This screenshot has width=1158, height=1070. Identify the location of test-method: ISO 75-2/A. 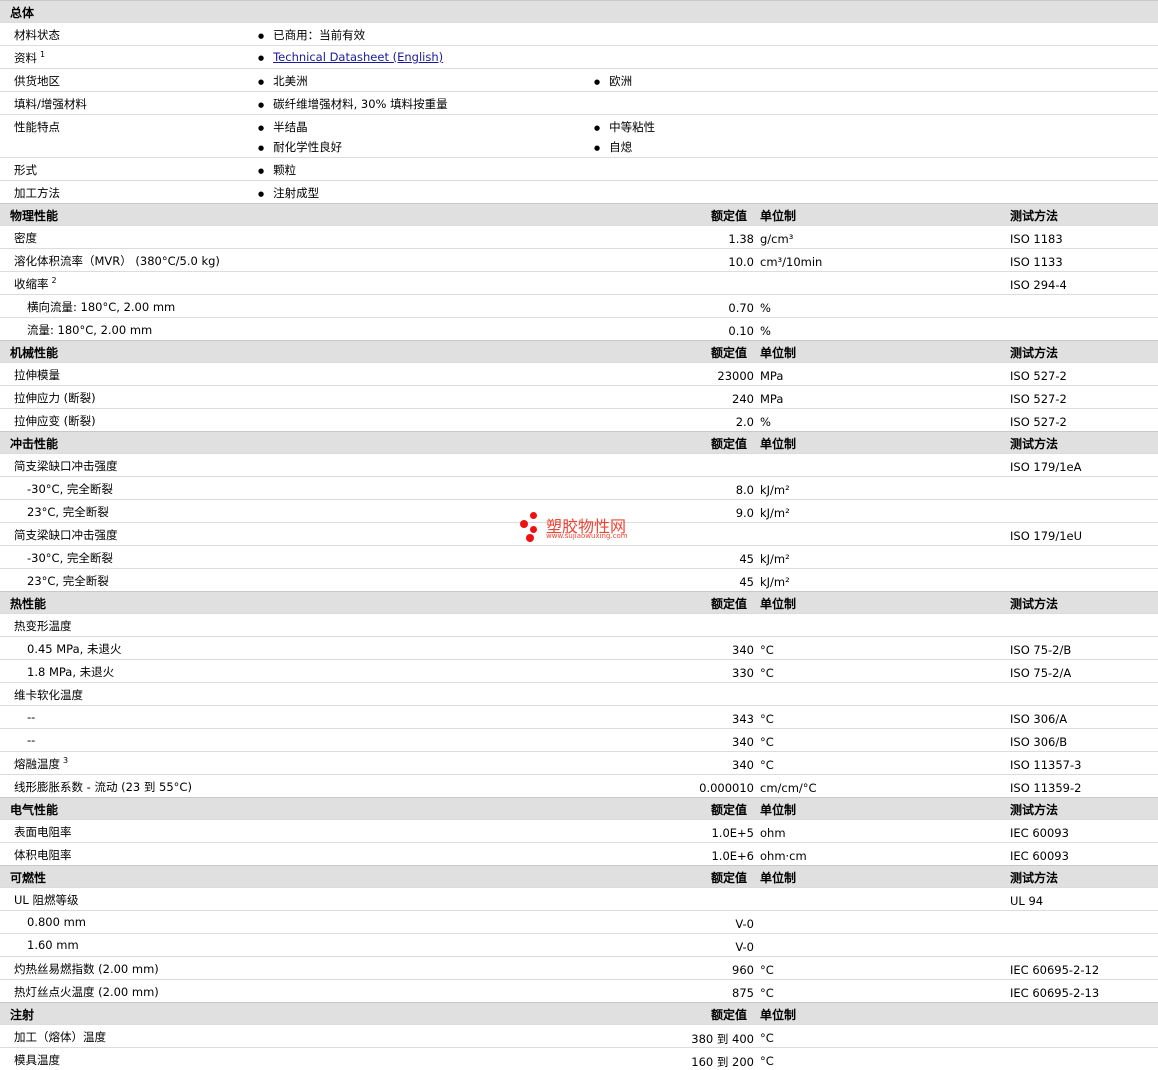
(1041, 673).